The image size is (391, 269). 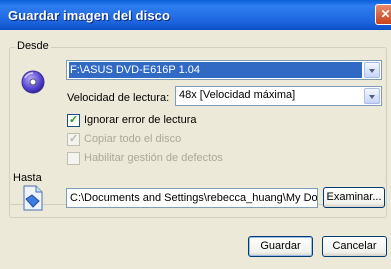 I want to click on file-icon, so click(x=33, y=198).